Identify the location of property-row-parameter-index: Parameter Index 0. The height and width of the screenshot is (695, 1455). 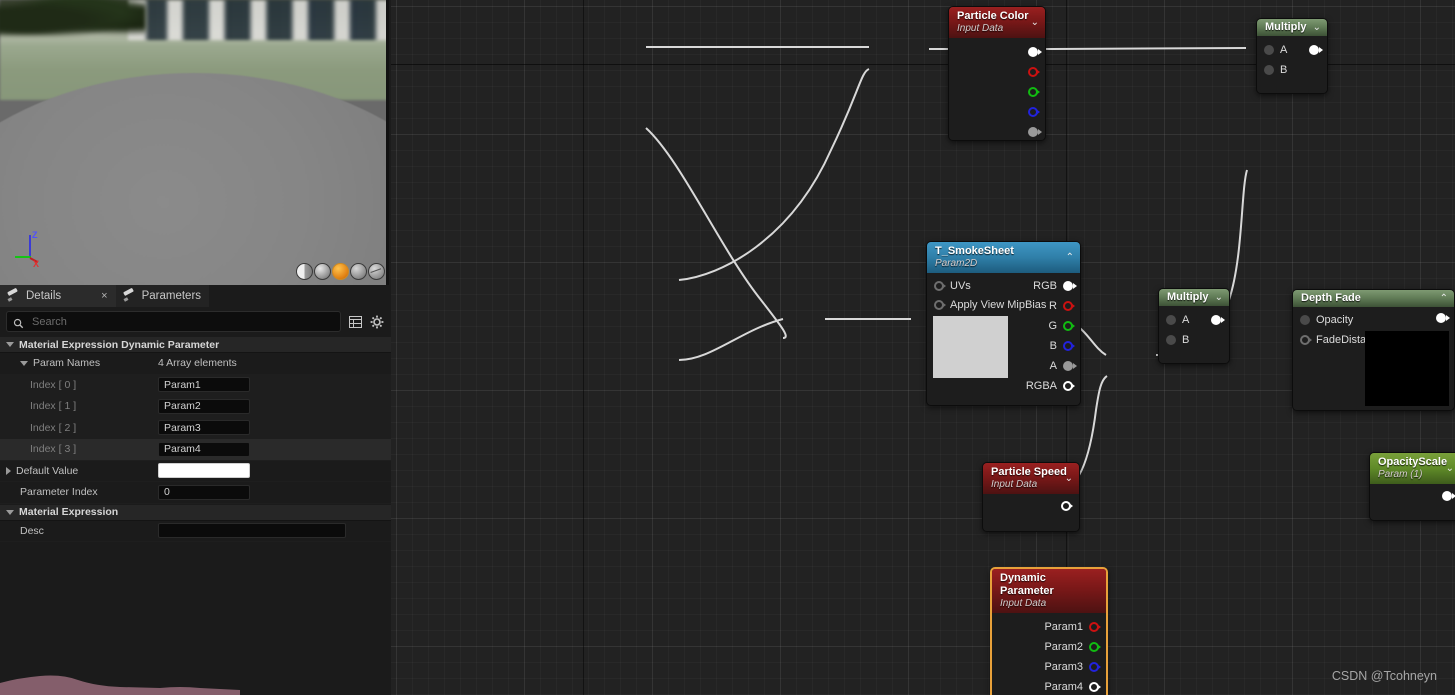
(195, 493).